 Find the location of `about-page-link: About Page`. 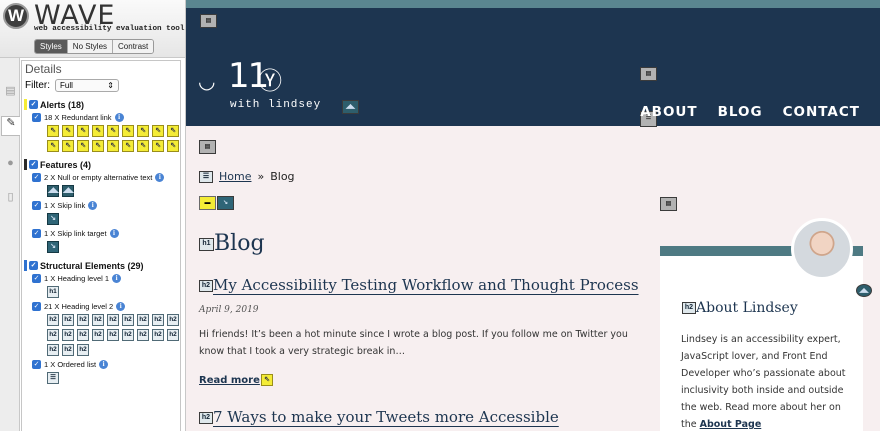

about-page-link: About Page is located at coordinates (731, 424).